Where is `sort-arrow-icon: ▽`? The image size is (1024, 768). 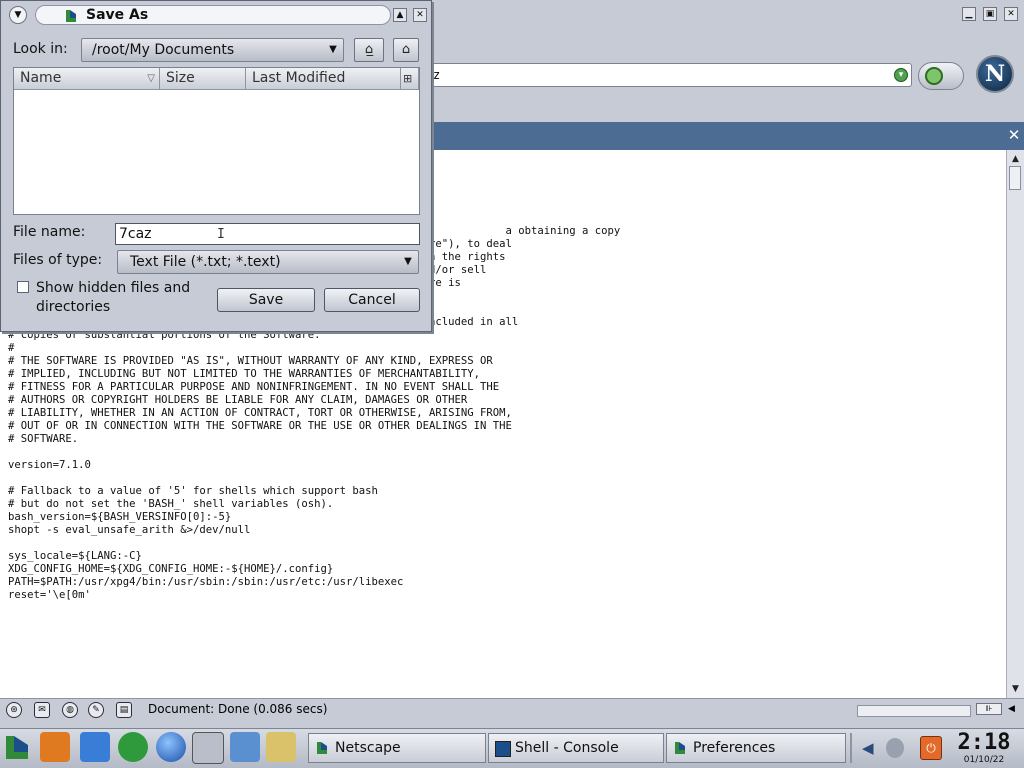
sort-arrow-icon: ▽ is located at coordinates (151, 78).